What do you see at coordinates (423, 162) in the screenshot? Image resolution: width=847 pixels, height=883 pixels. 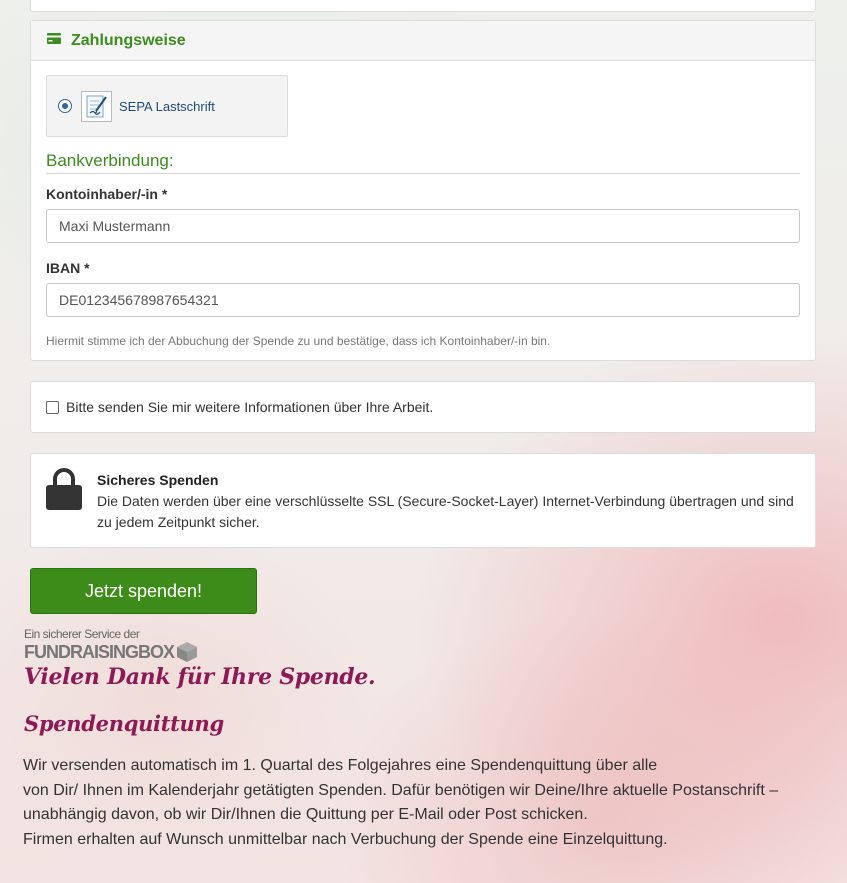 I see `bank-section-title: Bankverbindung:` at bounding box center [423, 162].